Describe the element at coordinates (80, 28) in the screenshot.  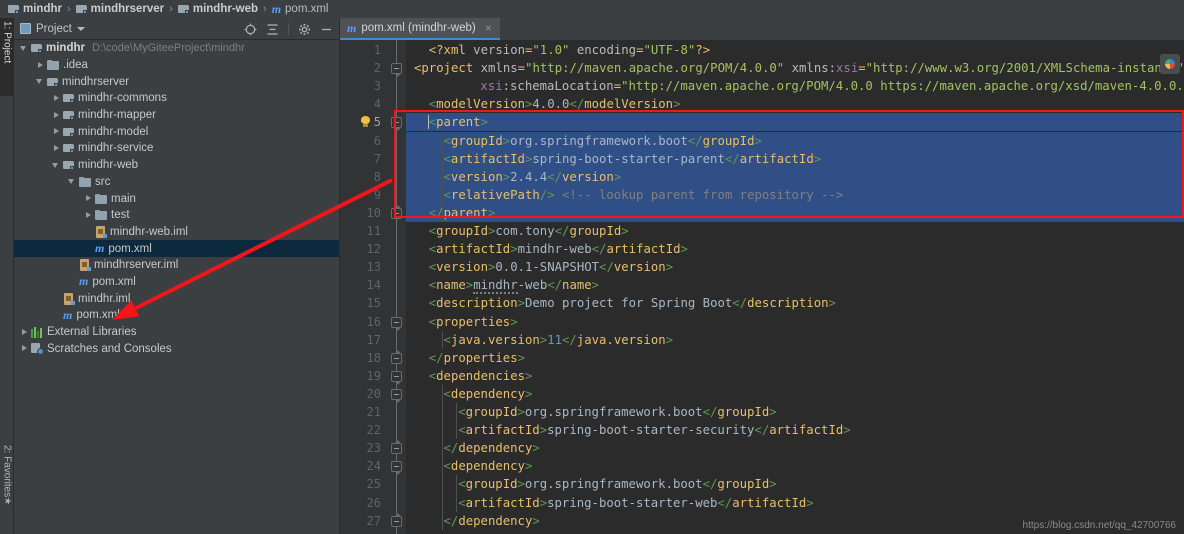
I see `chevron-down-icon` at that location.